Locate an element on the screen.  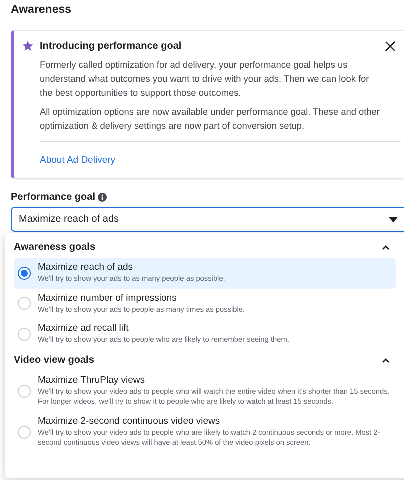
star-icon is located at coordinates (28, 46).